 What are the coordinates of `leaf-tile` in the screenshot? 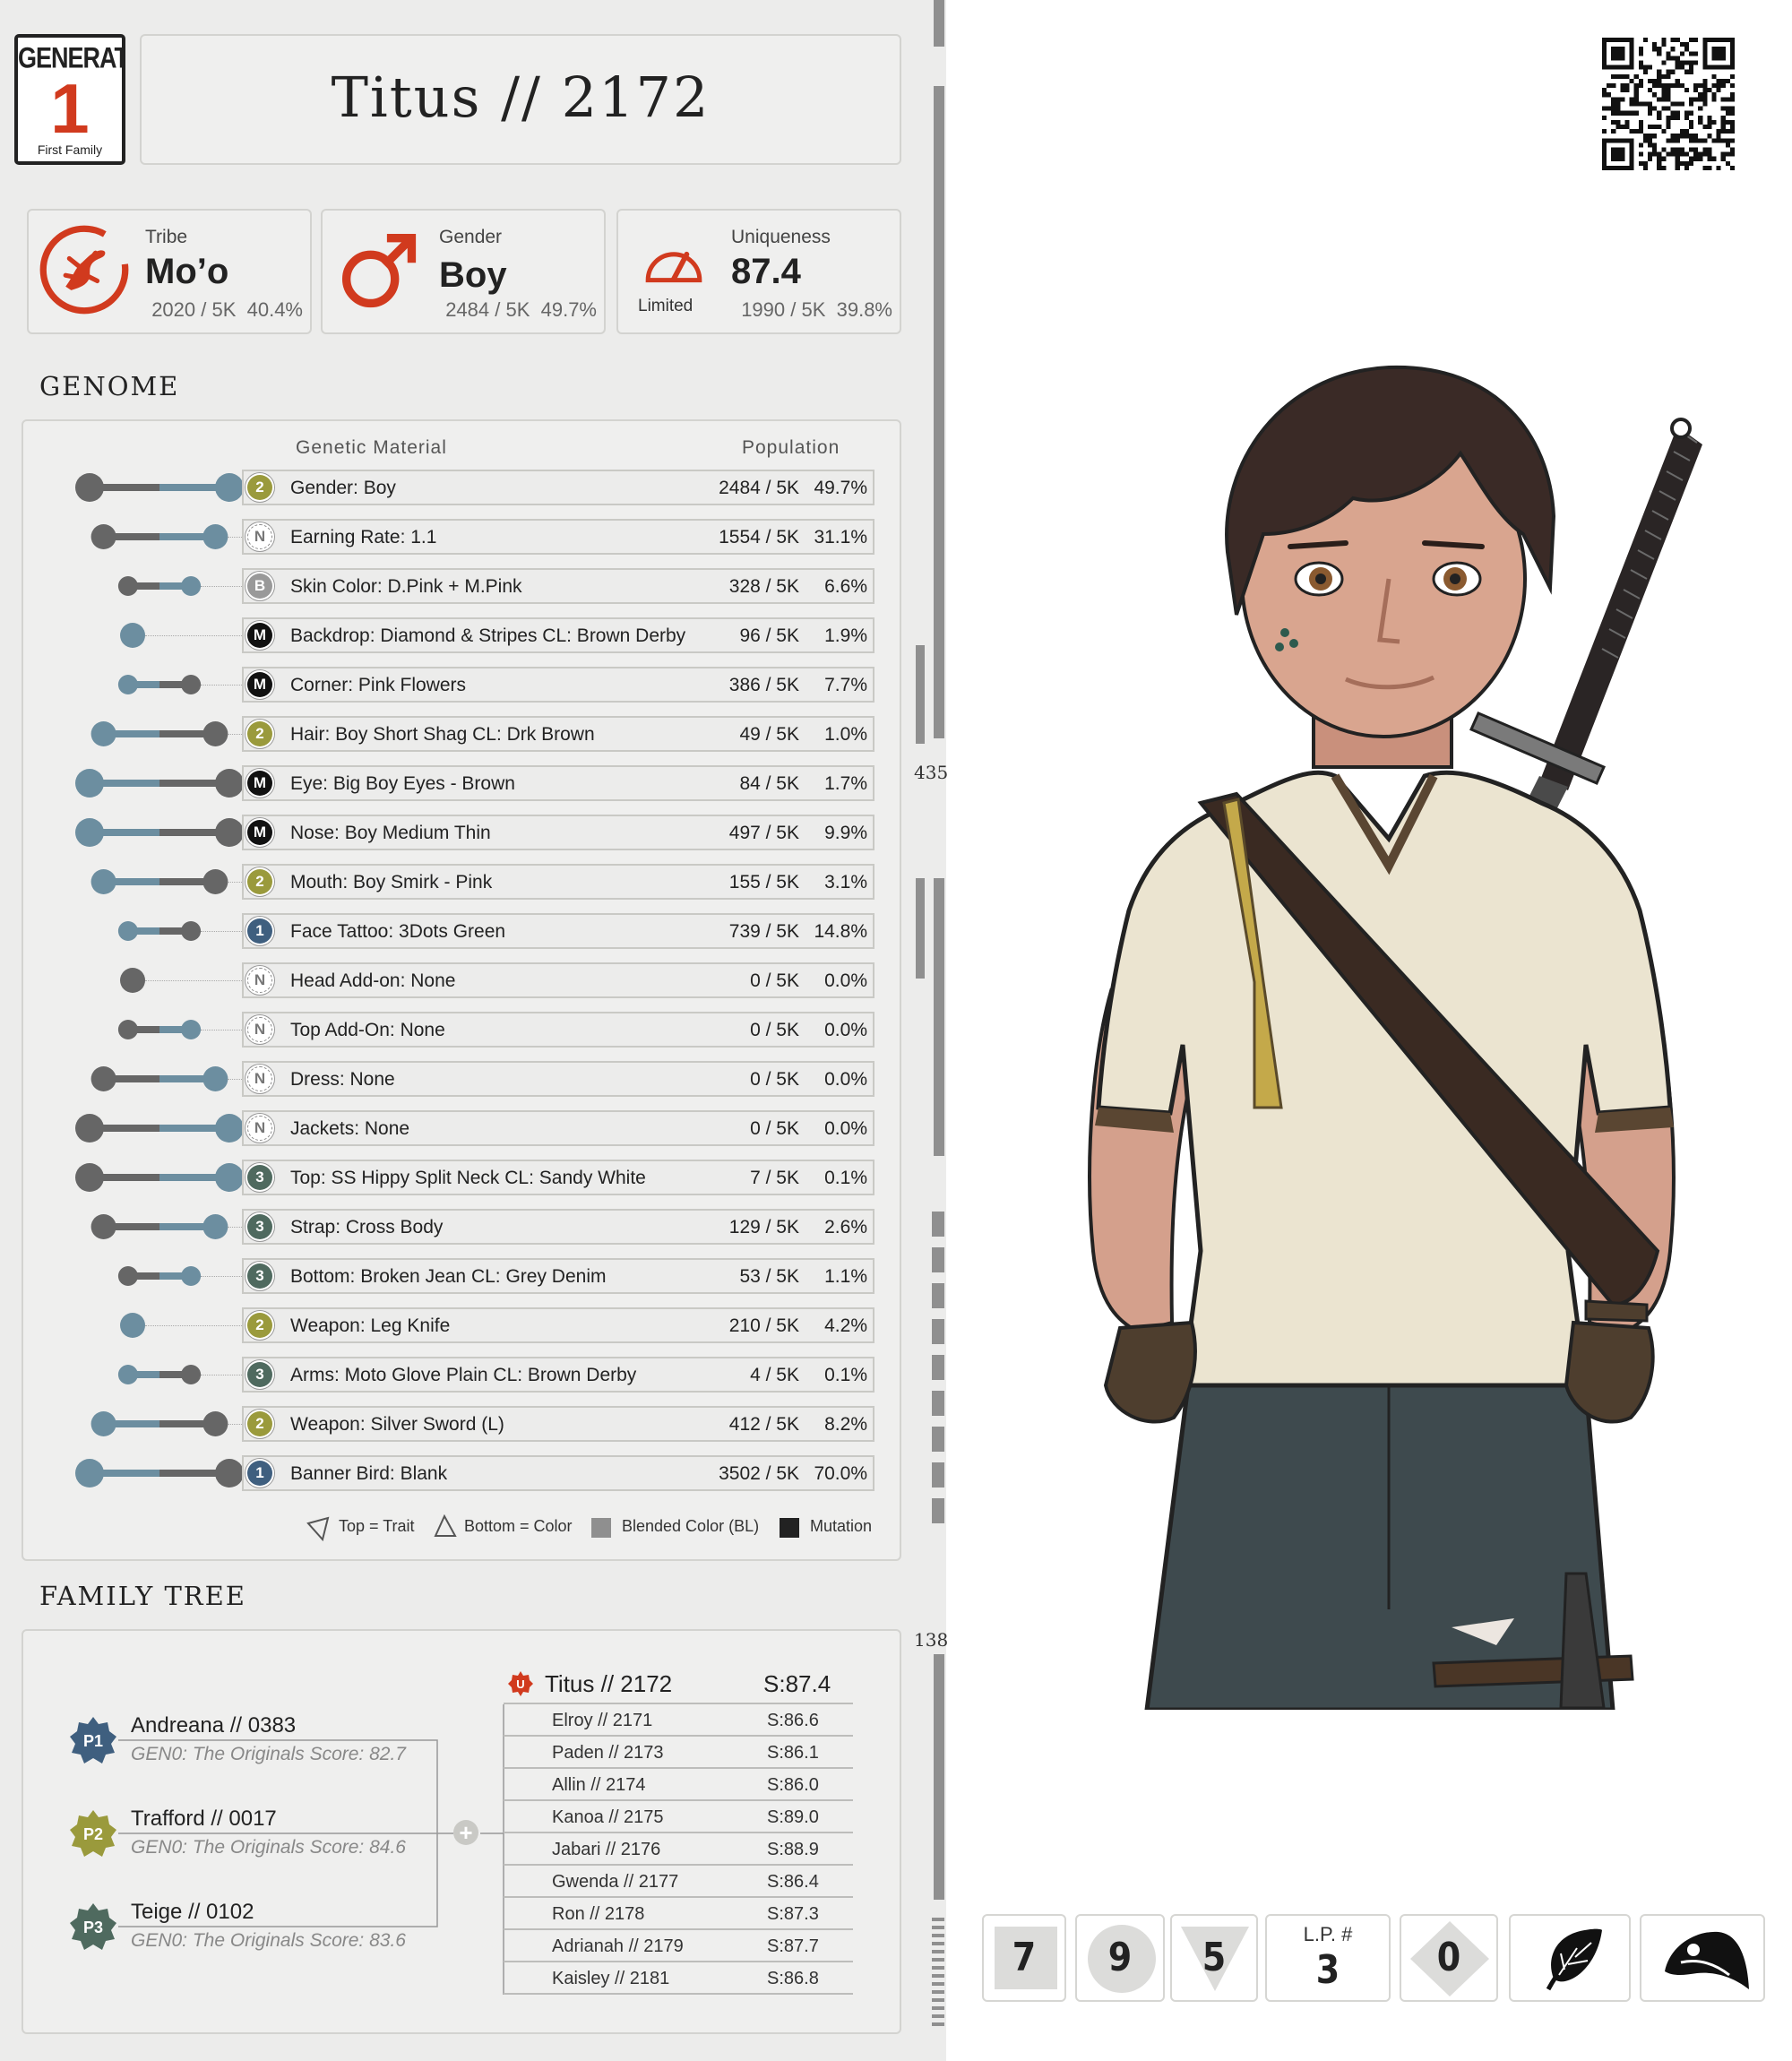 It's located at (1570, 1958).